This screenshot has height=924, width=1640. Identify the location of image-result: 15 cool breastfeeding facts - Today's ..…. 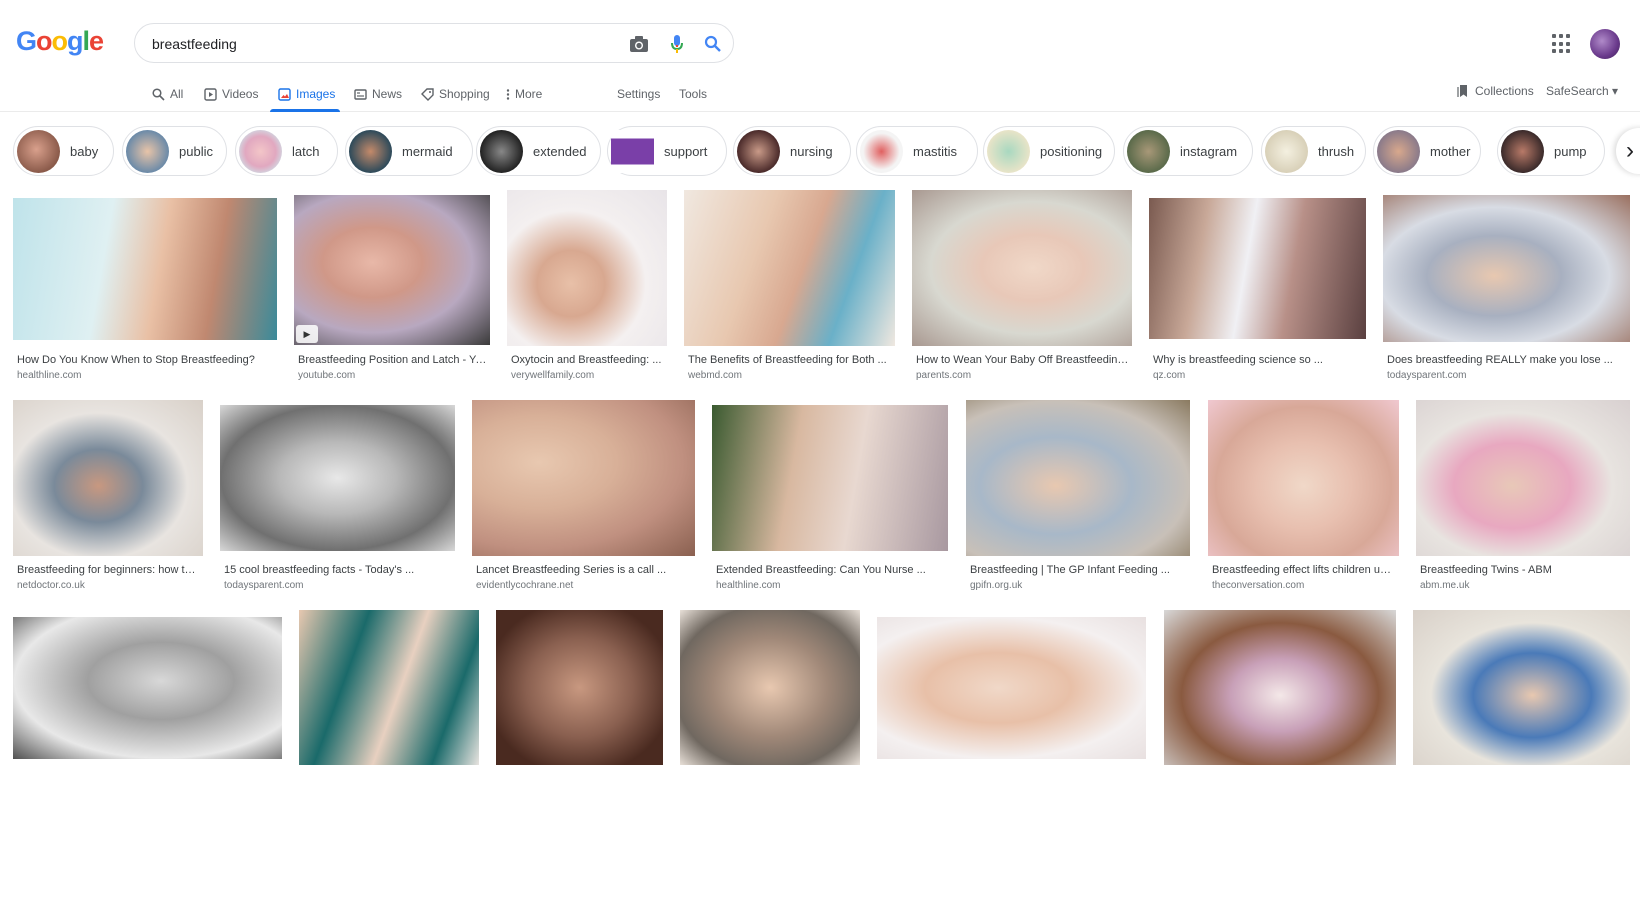
(337, 495).